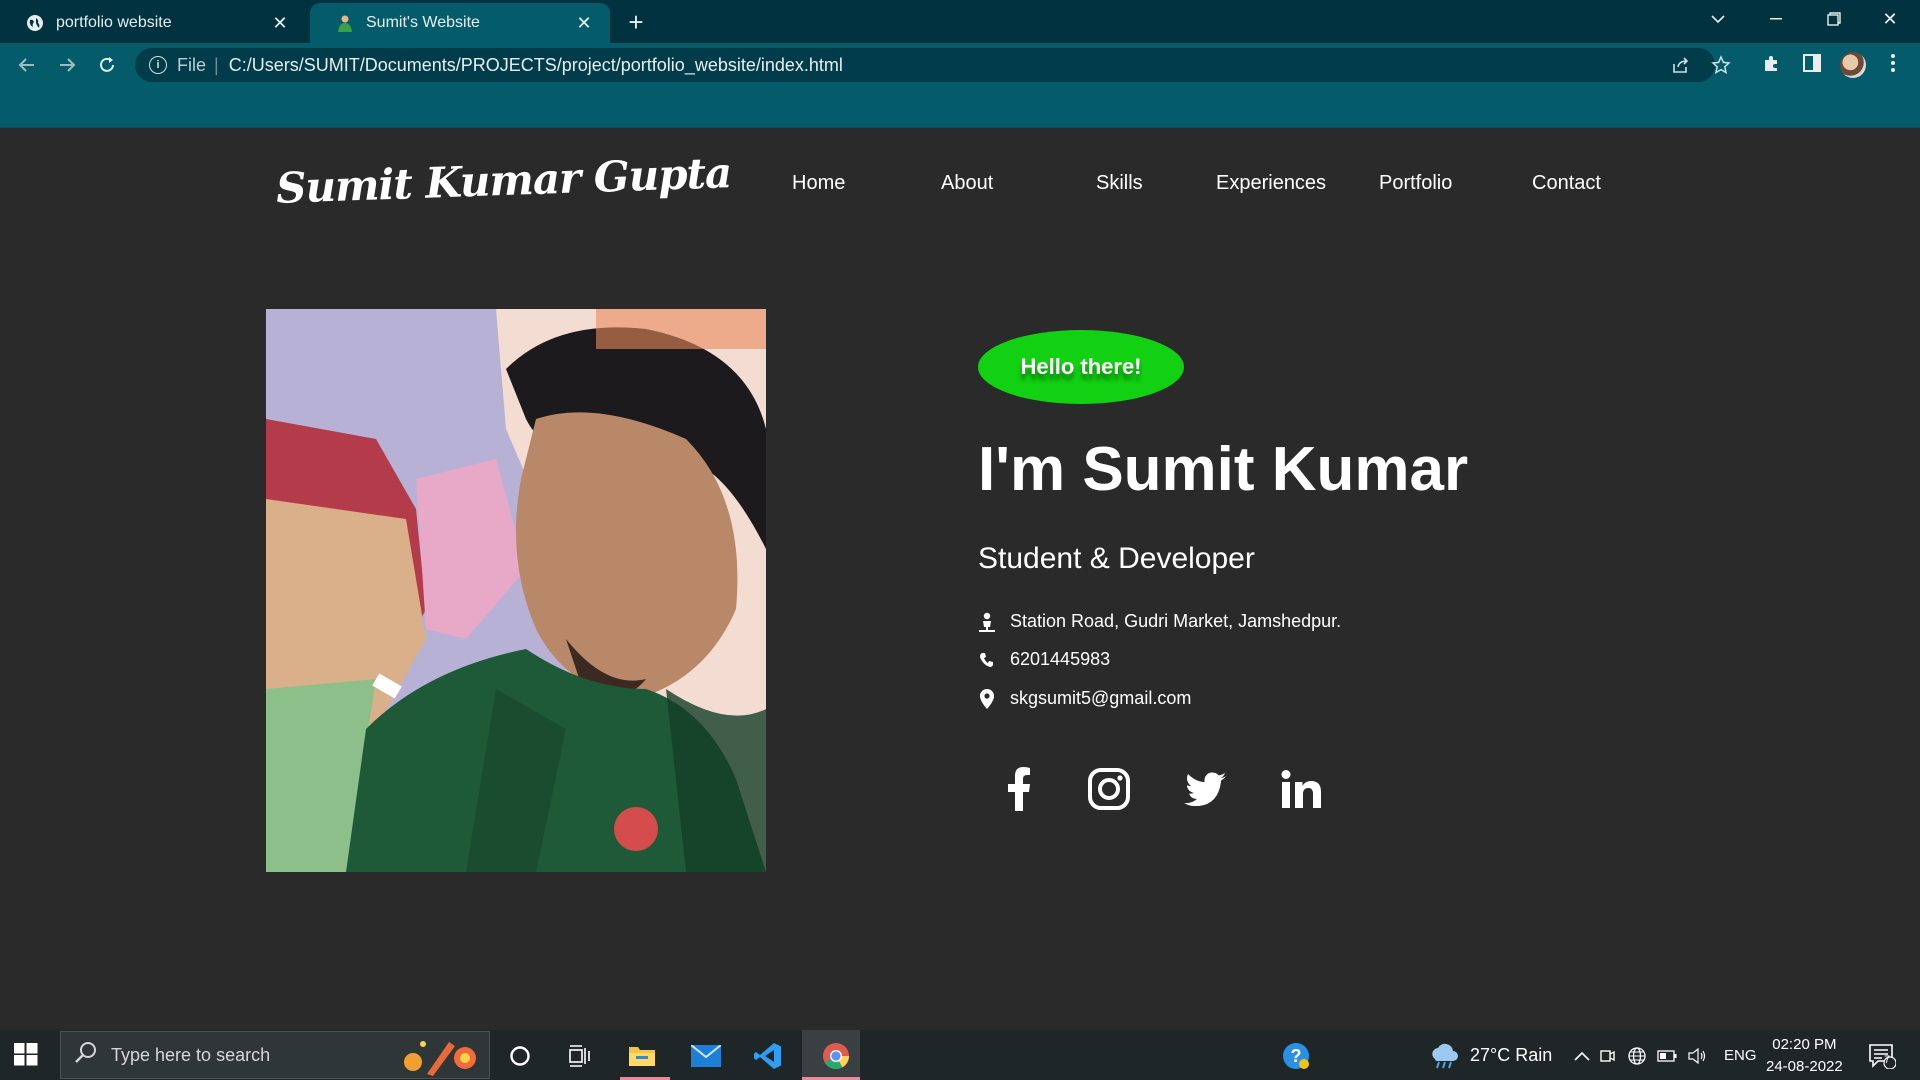  Describe the element at coordinates (192, 64) in the screenshot. I see `url-scheme: File` at that location.